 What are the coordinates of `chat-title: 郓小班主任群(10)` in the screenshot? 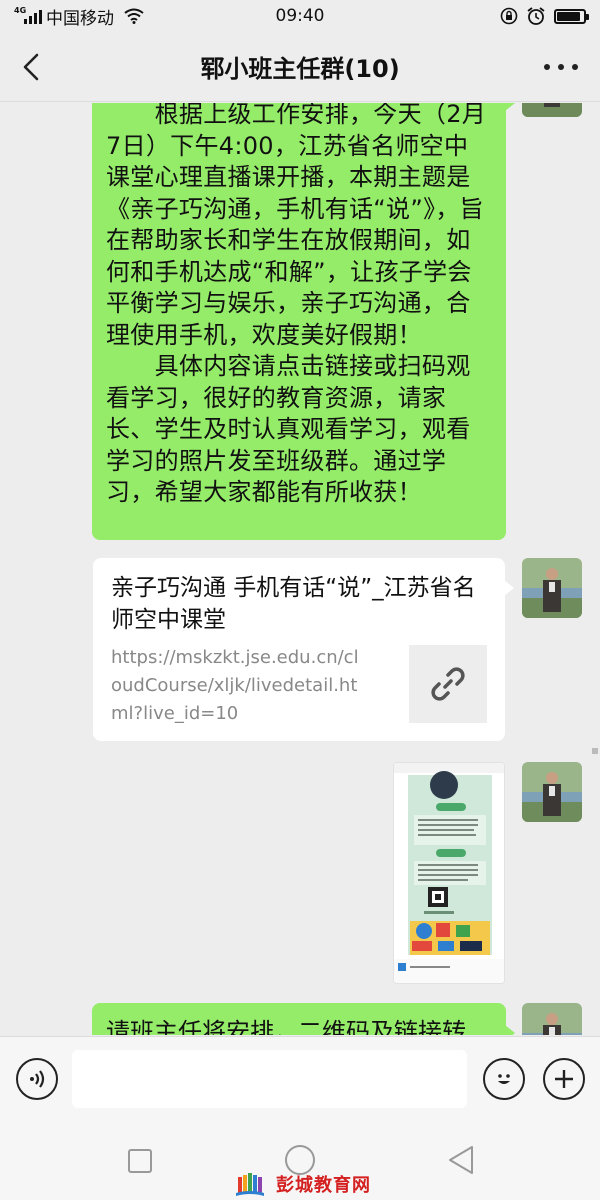 It's located at (300, 69).